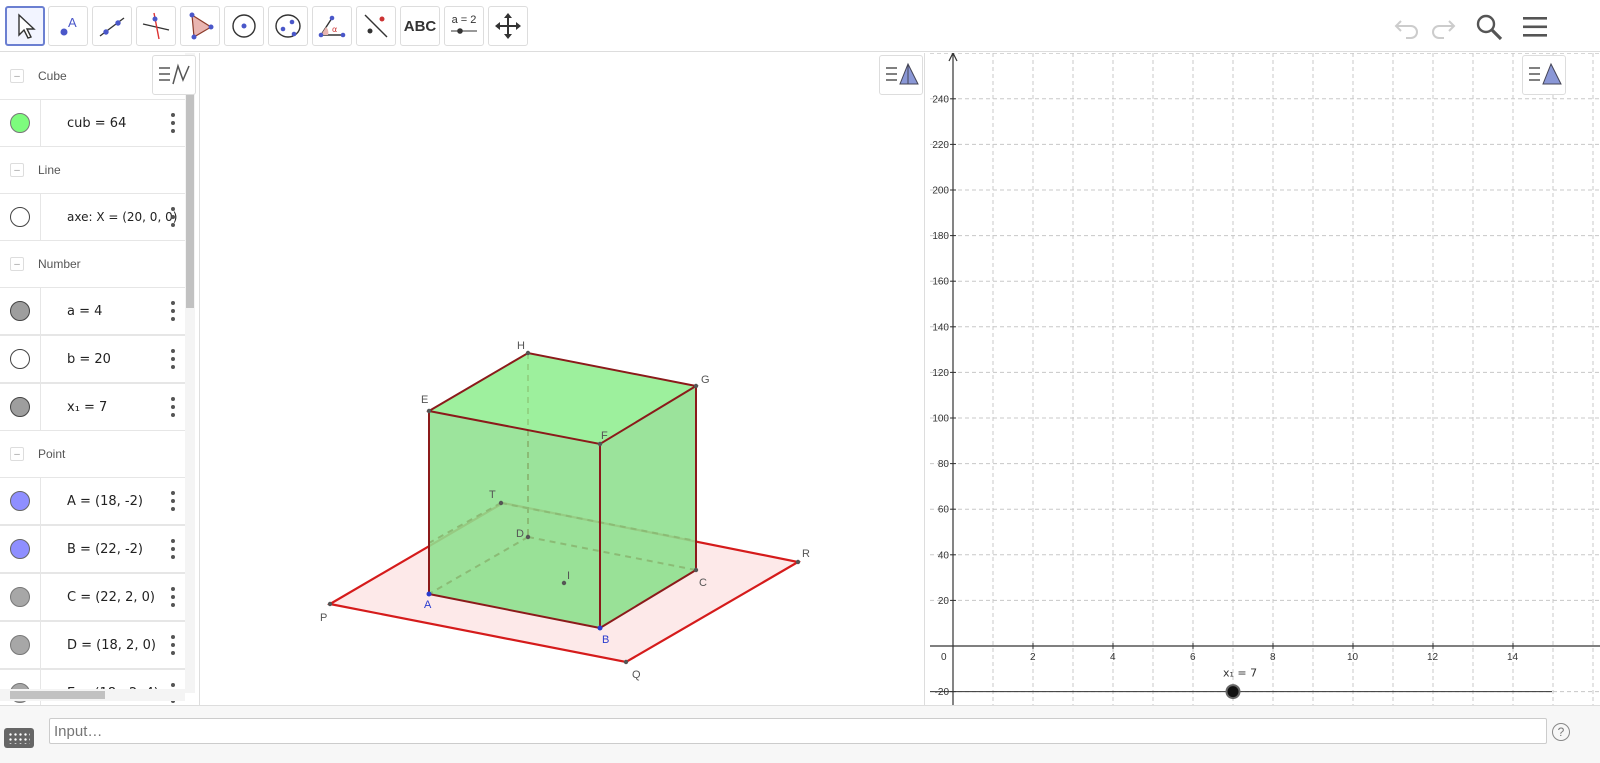 The image size is (1600, 763). Describe the element at coordinates (156, 26) in the screenshot. I see `perpendicular-line-tool-button` at that location.